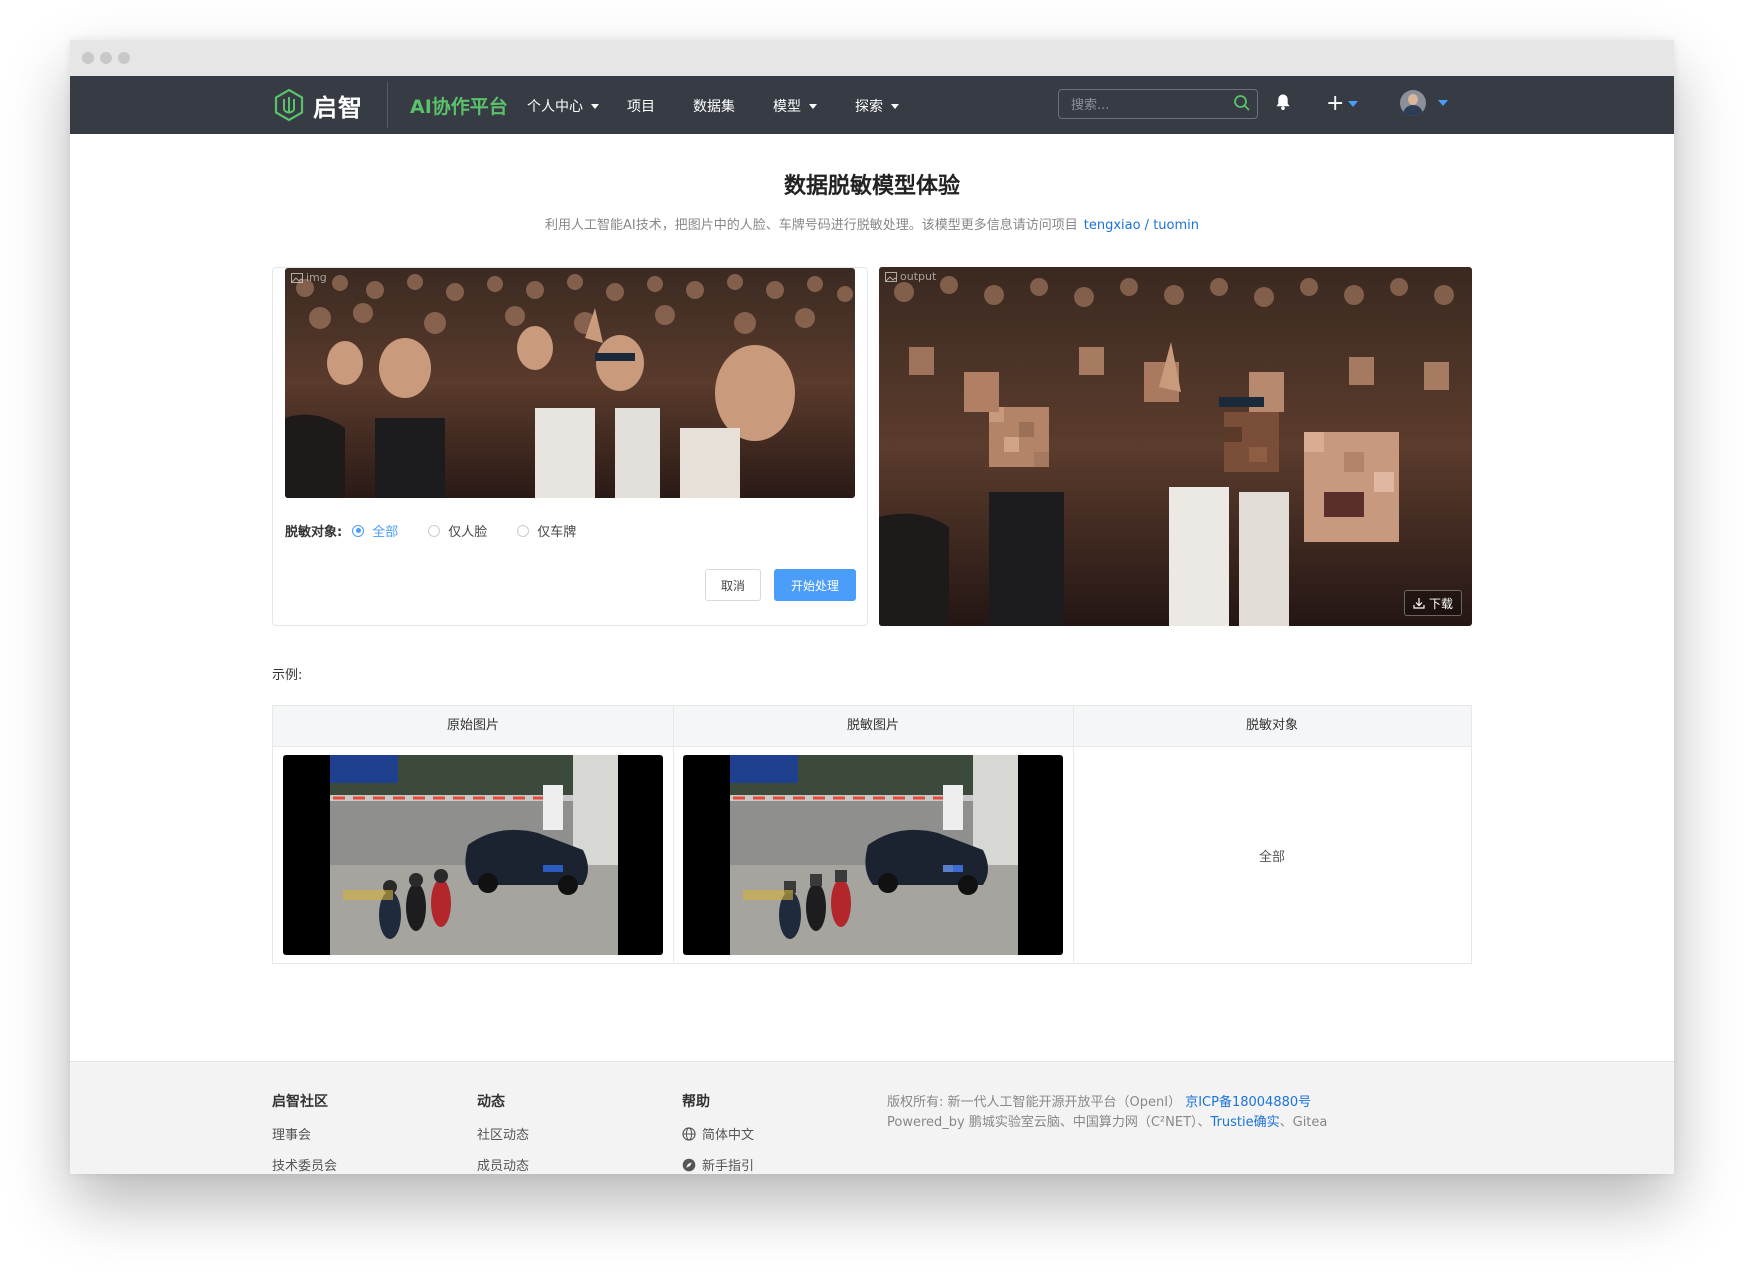 The height and width of the screenshot is (1274, 1744). What do you see at coordinates (300, 1102) in the screenshot?
I see `footer-community-title: 启智社区` at bounding box center [300, 1102].